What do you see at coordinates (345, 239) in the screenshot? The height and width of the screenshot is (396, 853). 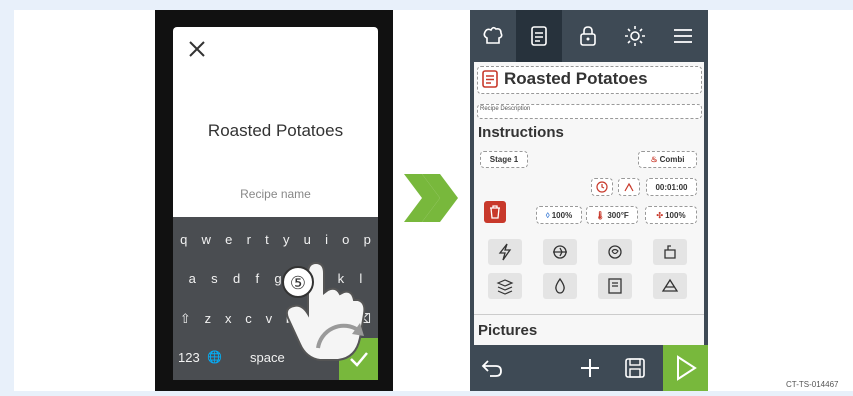 I see `keyboard-key: o` at bounding box center [345, 239].